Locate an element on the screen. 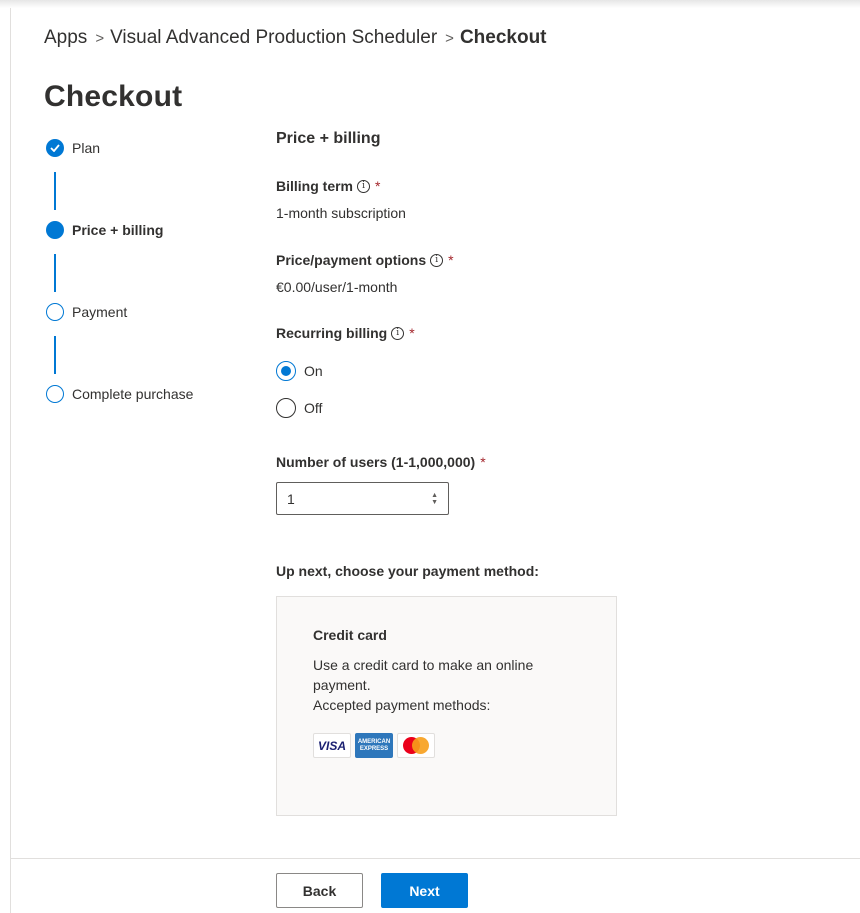 This screenshot has width=860, height=913. breadcrumb-apps: Apps is located at coordinates (65, 38).